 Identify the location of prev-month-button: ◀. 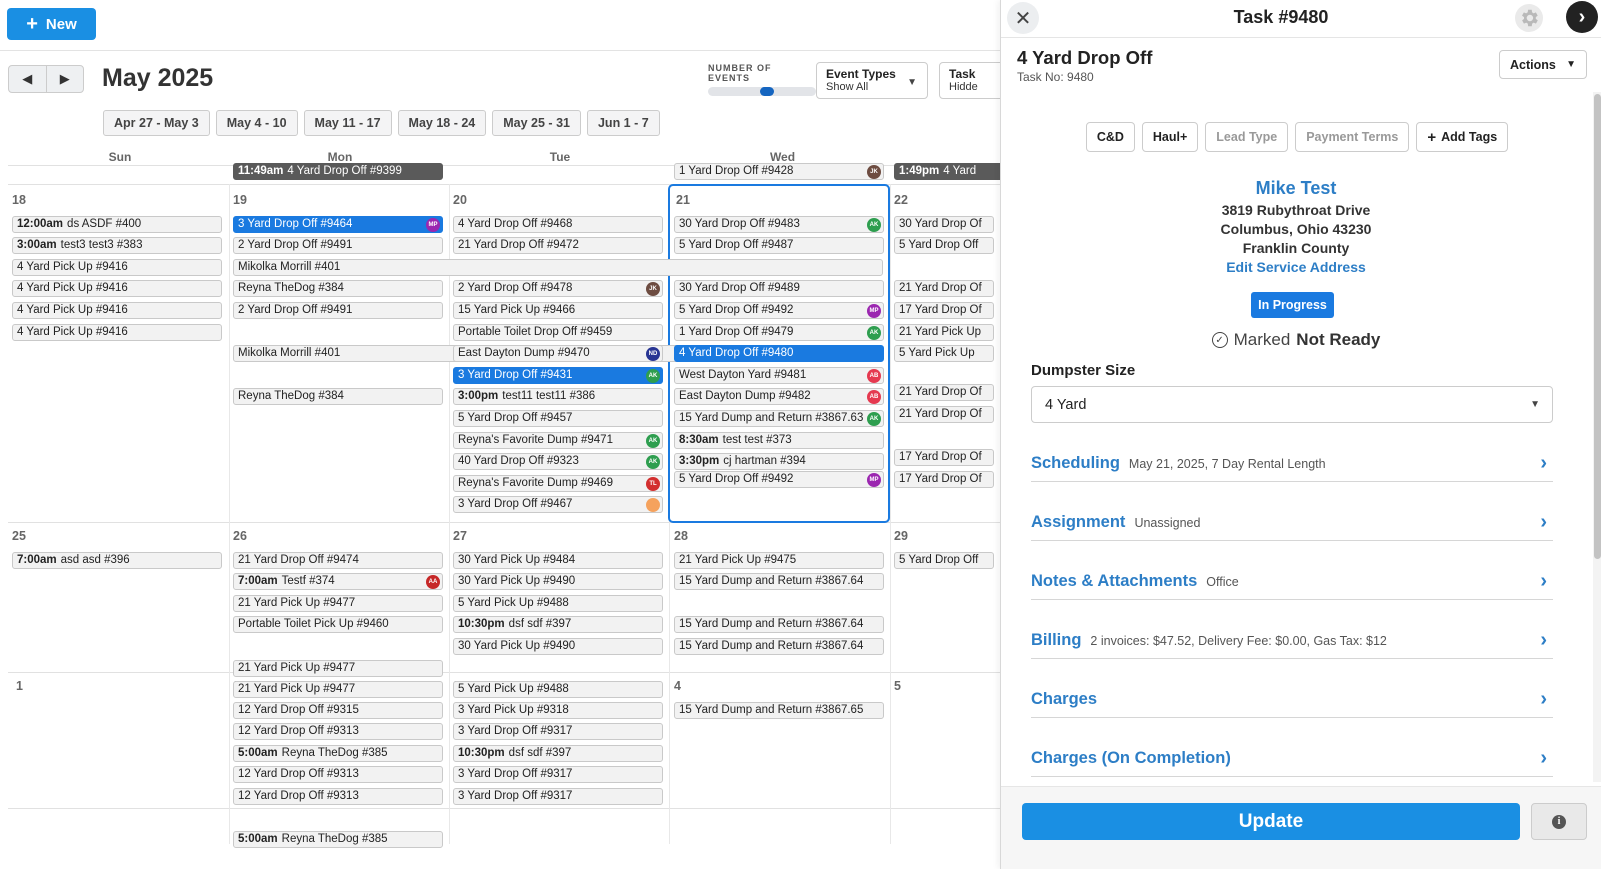
(28, 79).